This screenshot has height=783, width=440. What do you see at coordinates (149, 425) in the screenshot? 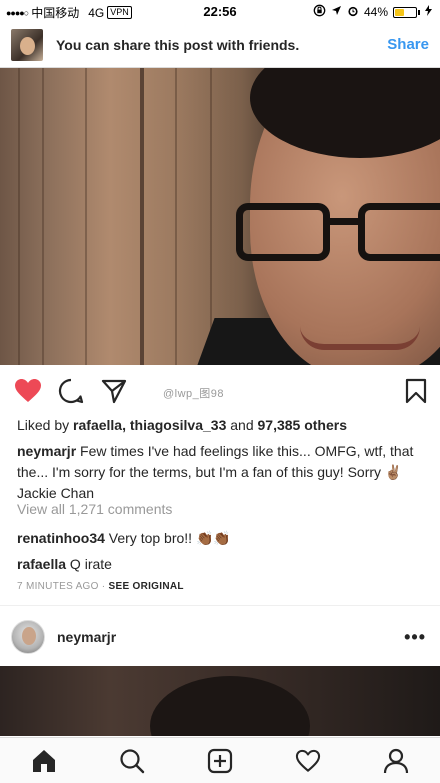
I see `liked-users: rafaella, thiagosilva_33` at bounding box center [149, 425].